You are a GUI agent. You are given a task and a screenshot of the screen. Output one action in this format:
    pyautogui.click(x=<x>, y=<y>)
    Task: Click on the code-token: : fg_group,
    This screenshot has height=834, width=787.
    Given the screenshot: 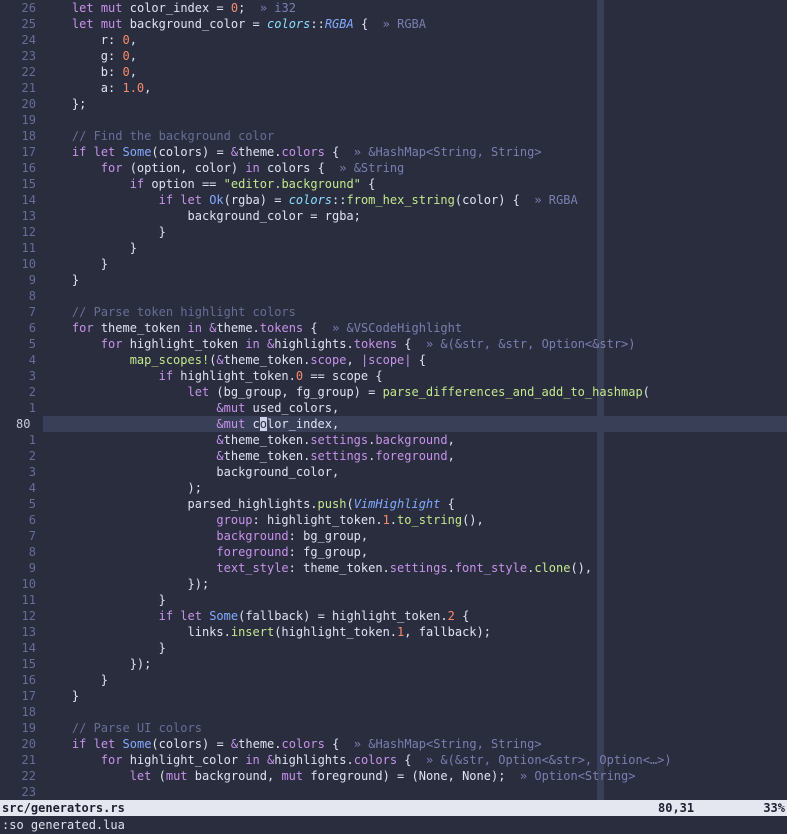 What is the action you would take?
    pyautogui.click(x=328, y=552)
    